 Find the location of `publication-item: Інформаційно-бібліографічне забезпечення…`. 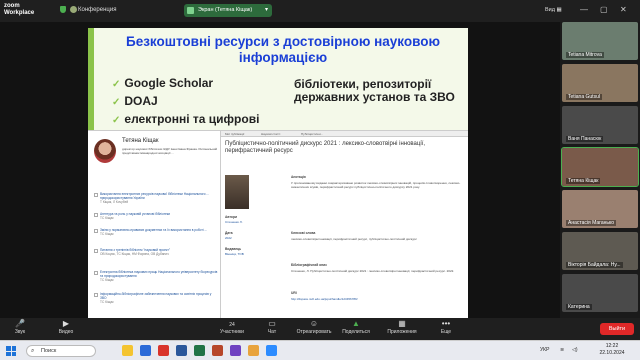

publication-item: Інформаційно-бібліографічне забезпечення… is located at coordinates (156, 298).